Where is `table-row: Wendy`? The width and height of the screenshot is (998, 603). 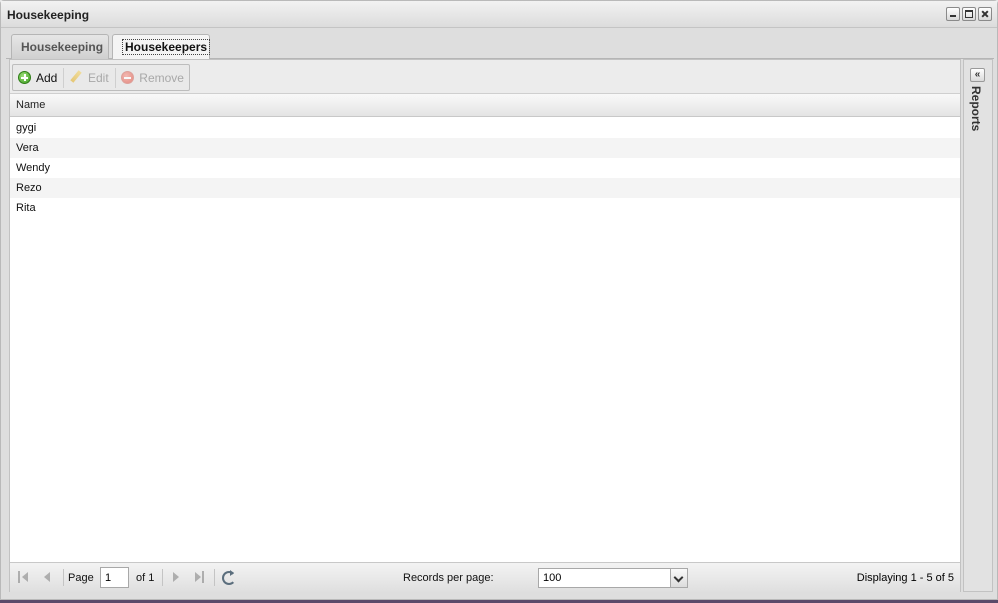
table-row: Wendy is located at coordinates (485, 168).